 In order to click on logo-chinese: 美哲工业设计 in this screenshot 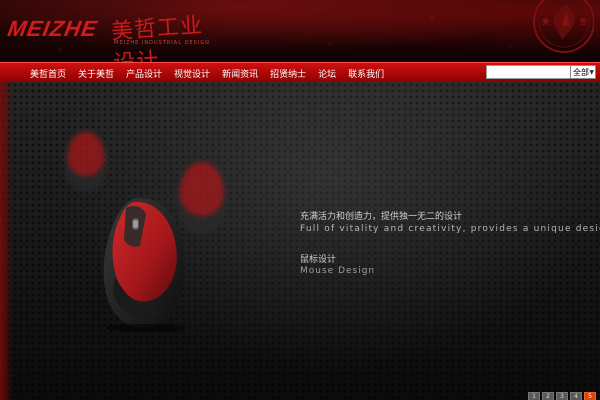, I will do `click(157, 37)`.